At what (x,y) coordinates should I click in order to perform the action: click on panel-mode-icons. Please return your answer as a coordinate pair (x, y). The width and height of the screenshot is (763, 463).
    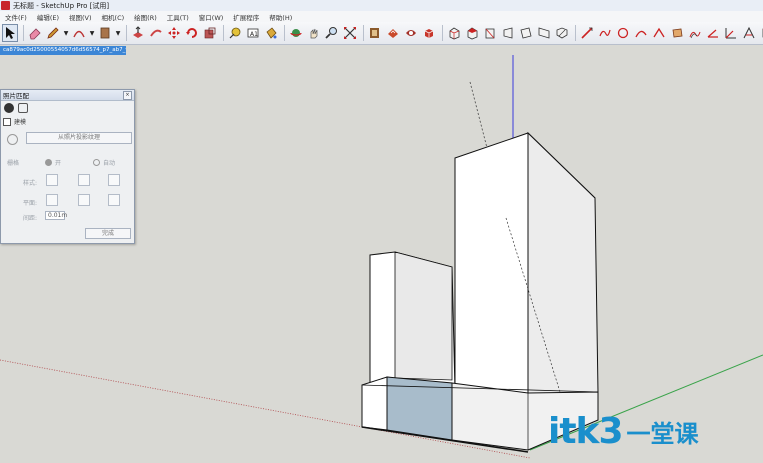
    Looking at the image, I should click on (16, 108).